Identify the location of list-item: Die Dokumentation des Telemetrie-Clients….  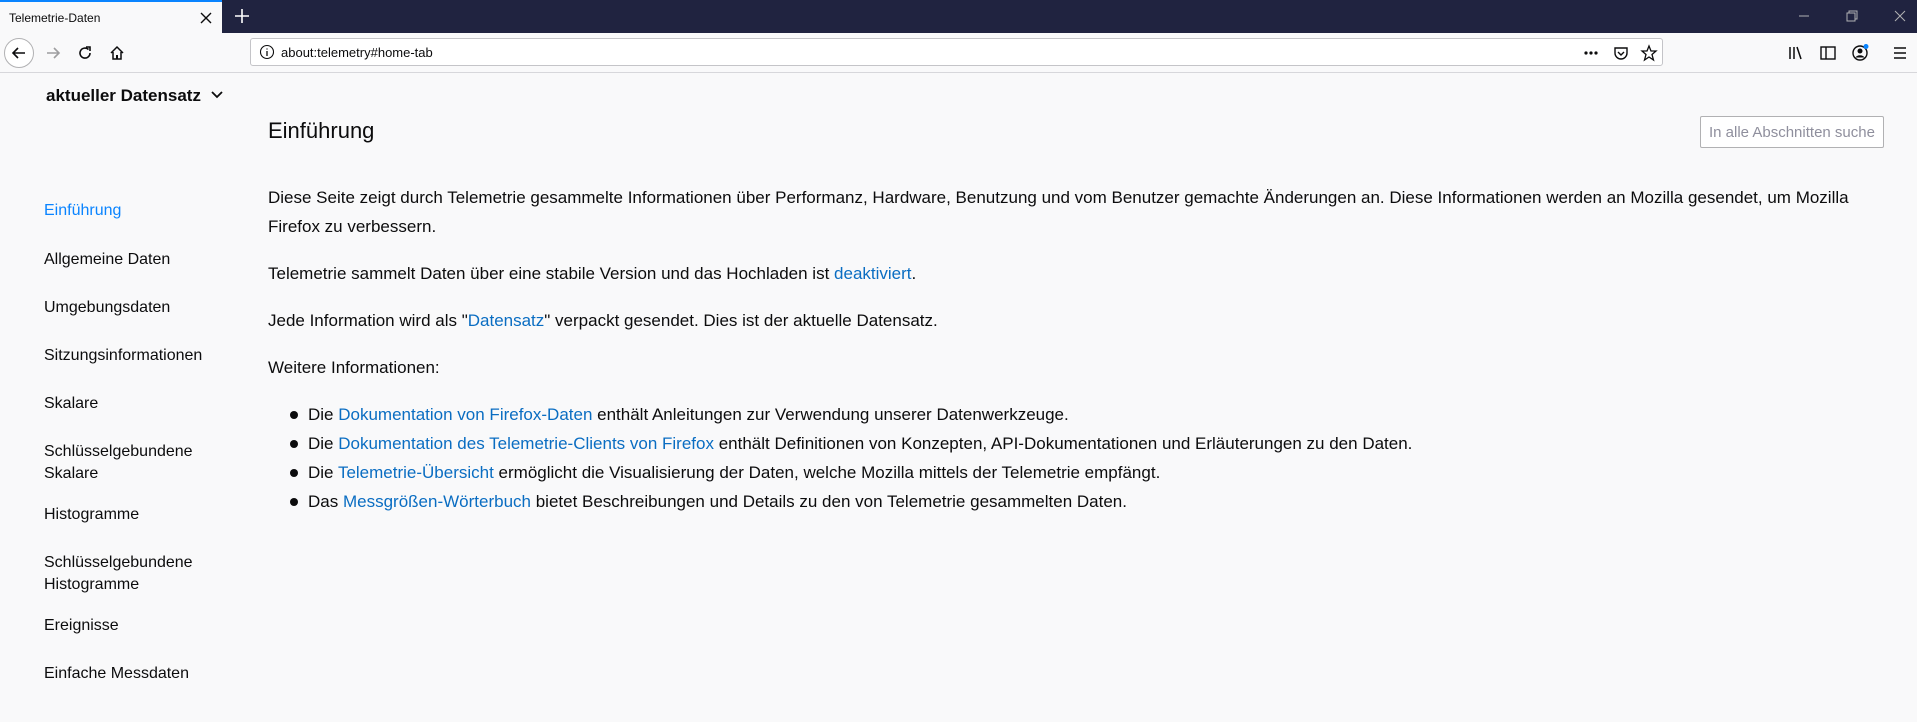
(1073, 443).